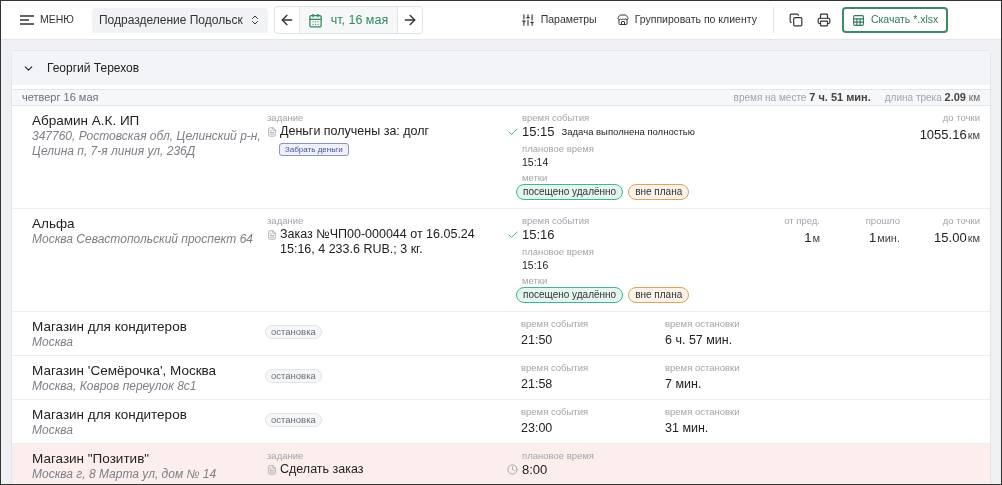 This screenshot has height=485, width=1002. What do you see at coordinates (895, 20) in the screenshot?
I see `download-xlsx-button: Скачать *.xlsx` at bounding box center [895, 20].